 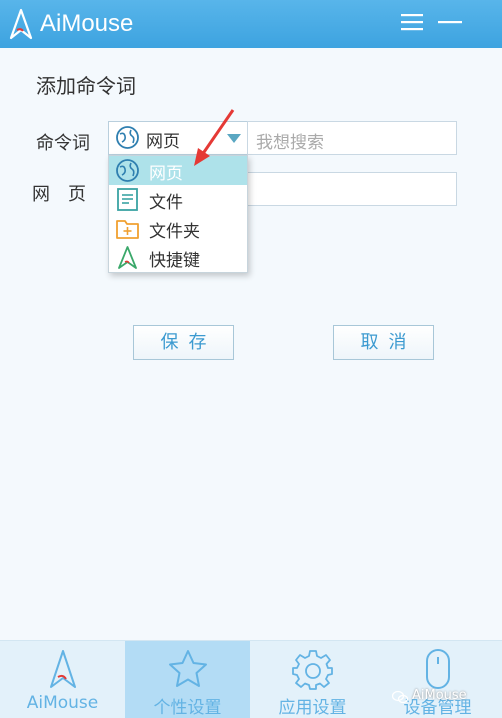 I want to click on wechat-icon, so click(x=400, y=697).